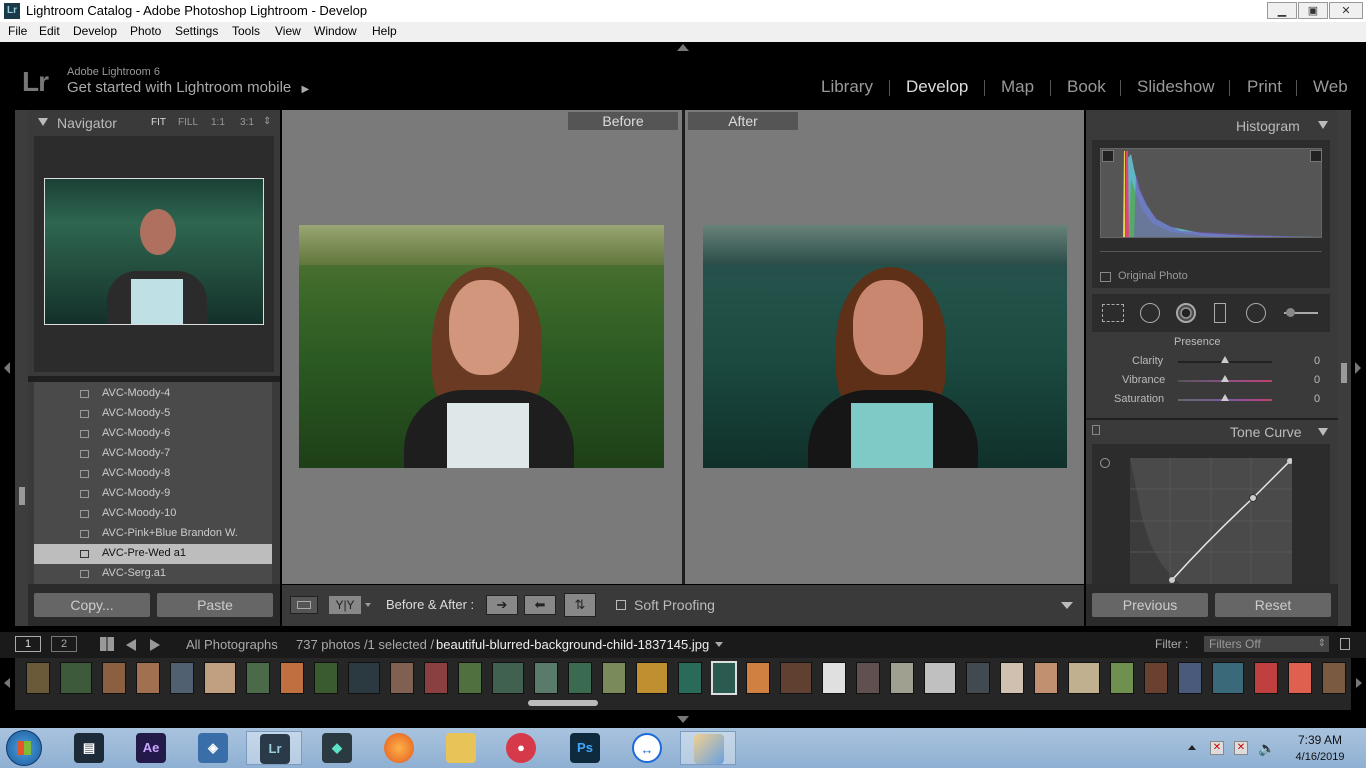 The width and height of the screenshot is (1366, 768). Describe the element at coordinates (155, 645) in the screenshot. I see `forward-arrow-icon` at that location.